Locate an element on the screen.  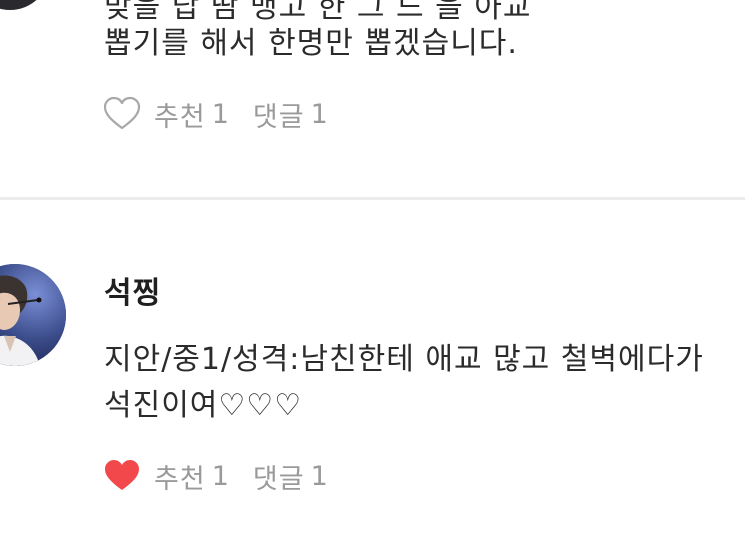
username: 석찡 is located at coordinates (132, 290).